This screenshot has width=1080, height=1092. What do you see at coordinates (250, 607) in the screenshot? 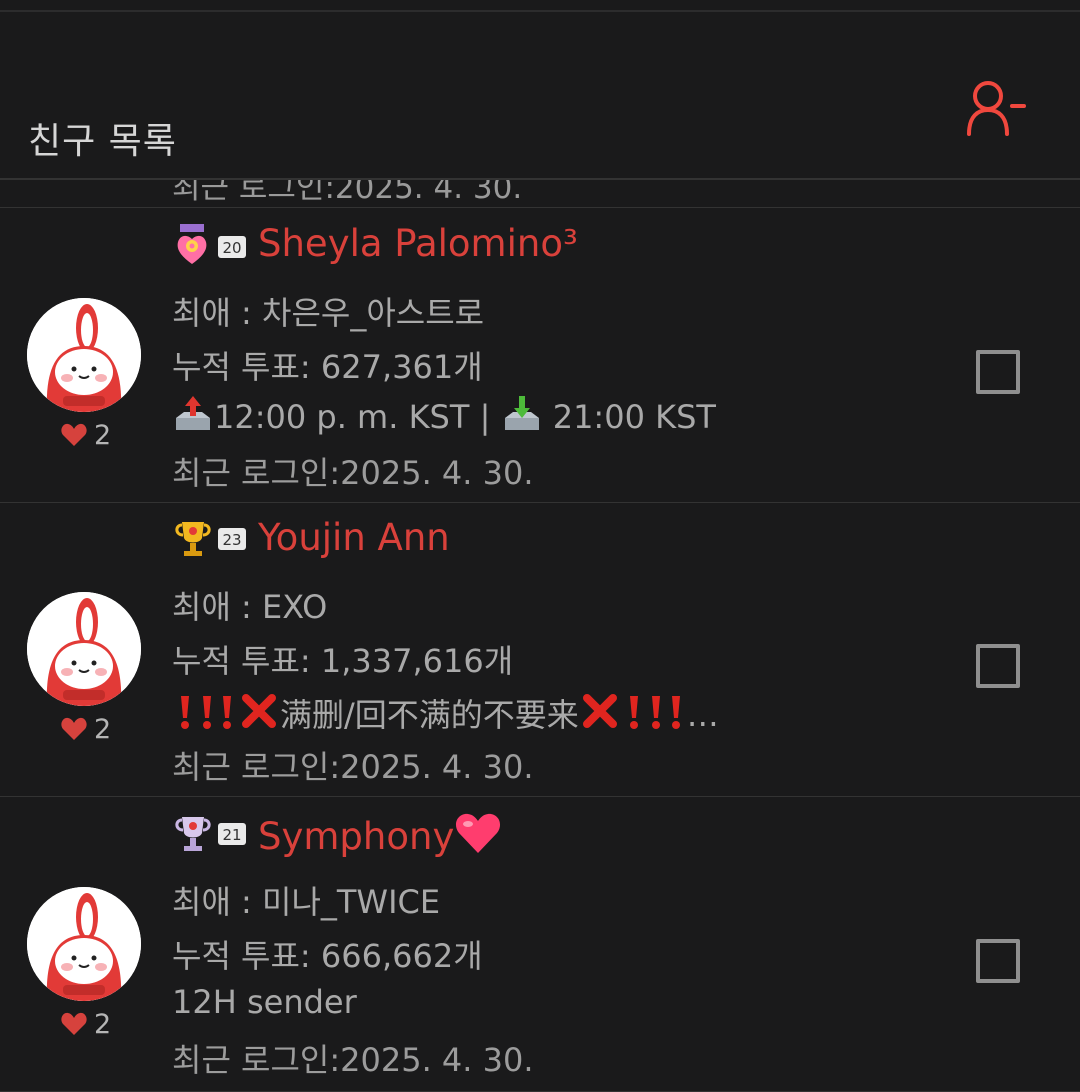
I see `favorite-idol: 최애 : EXO` at bounding box center [250, 607].